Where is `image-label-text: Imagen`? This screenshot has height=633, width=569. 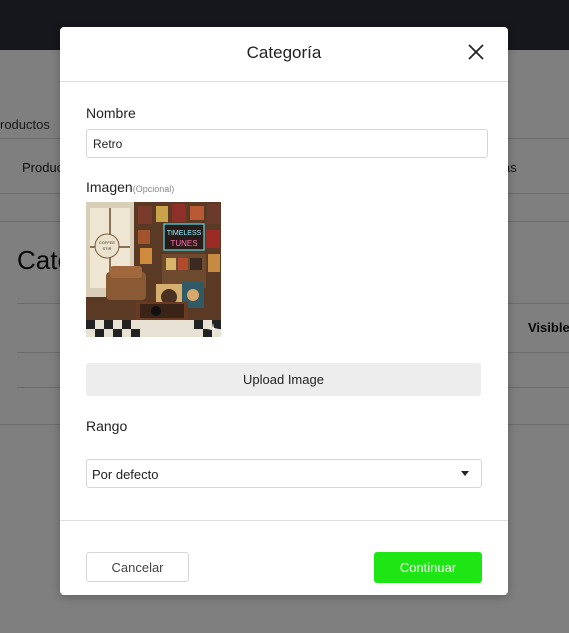 image-label-text: Imagen is located at coordinates (109, 187).